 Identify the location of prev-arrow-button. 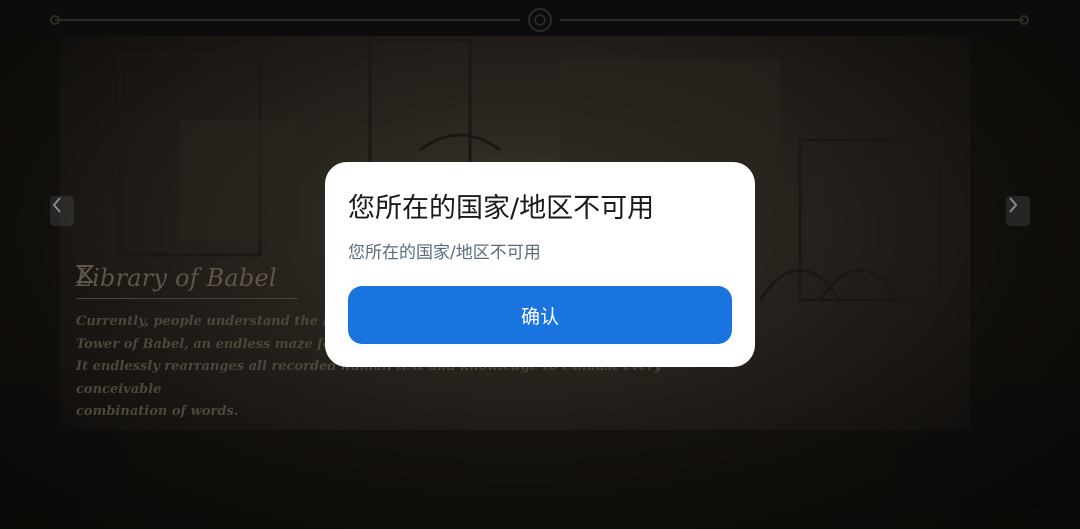
(62, 211).